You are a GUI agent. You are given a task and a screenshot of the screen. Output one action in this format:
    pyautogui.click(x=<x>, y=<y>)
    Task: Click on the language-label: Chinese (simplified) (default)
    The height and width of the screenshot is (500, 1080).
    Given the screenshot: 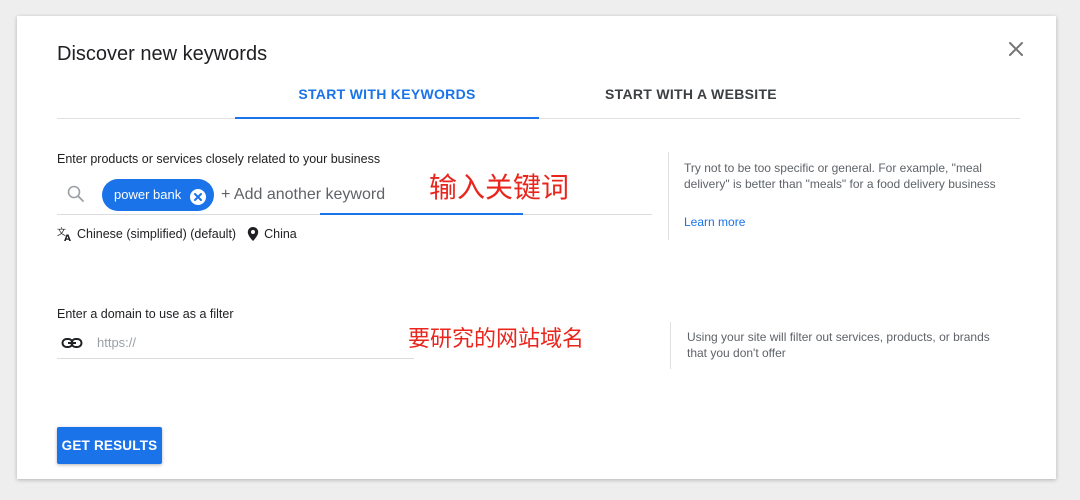 What is the action you would take?
    pyautogui.click(x=157, y=234)
    